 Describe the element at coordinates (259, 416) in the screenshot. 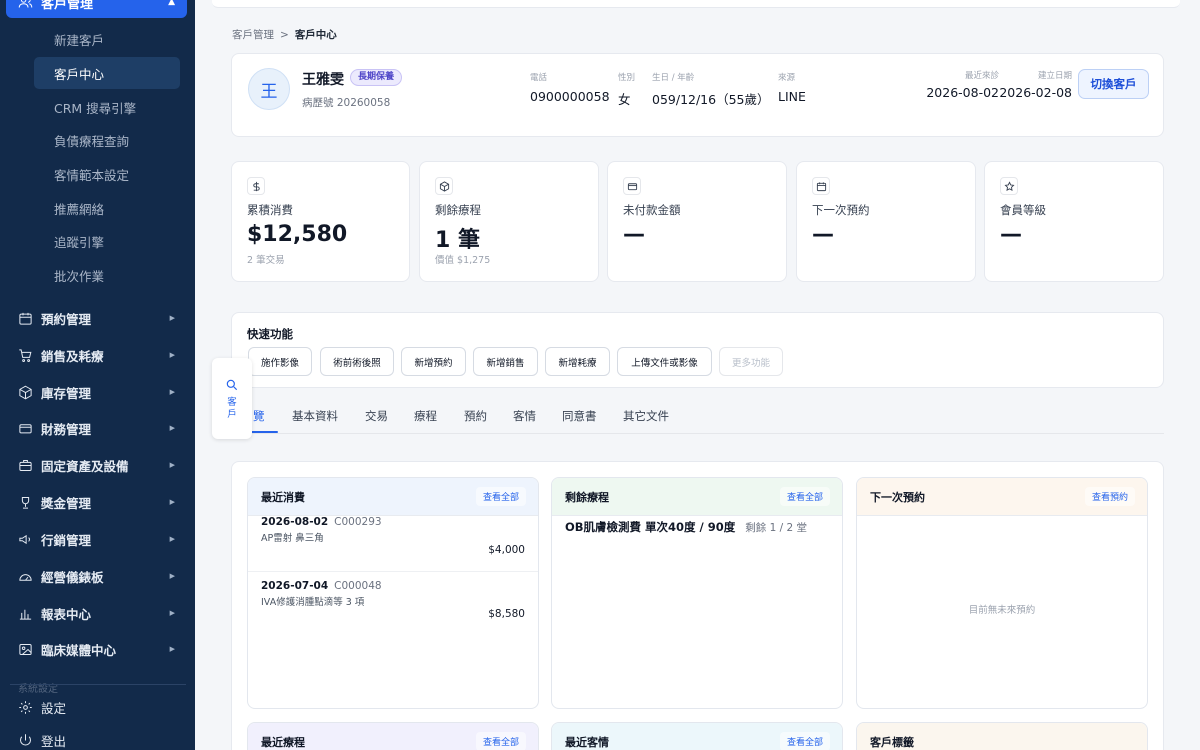

I see `tab-overview: 覽` at that location.